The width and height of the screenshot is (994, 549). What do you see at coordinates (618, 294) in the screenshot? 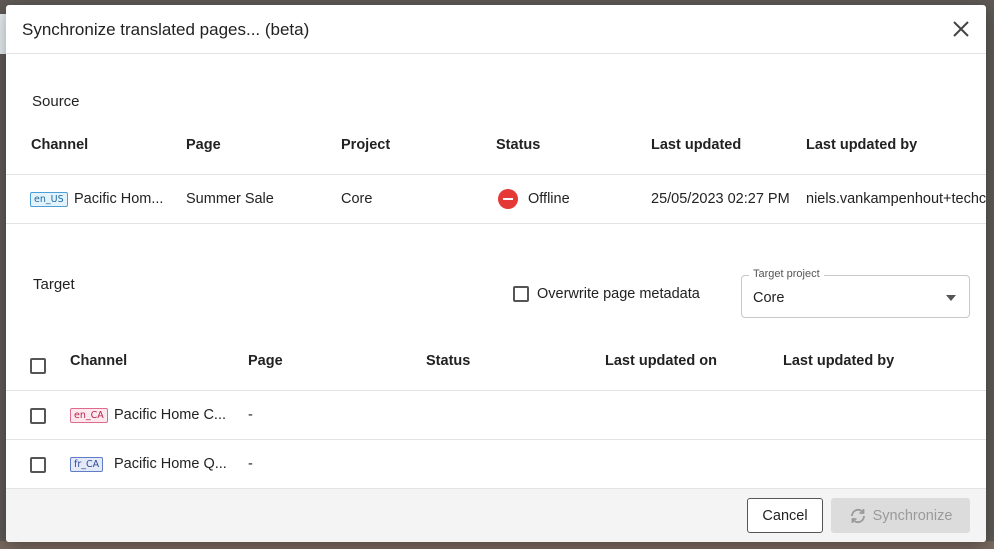
I see `overwrite-metadata-label: Overwrite page metadata` at bounding box center [618, 294].